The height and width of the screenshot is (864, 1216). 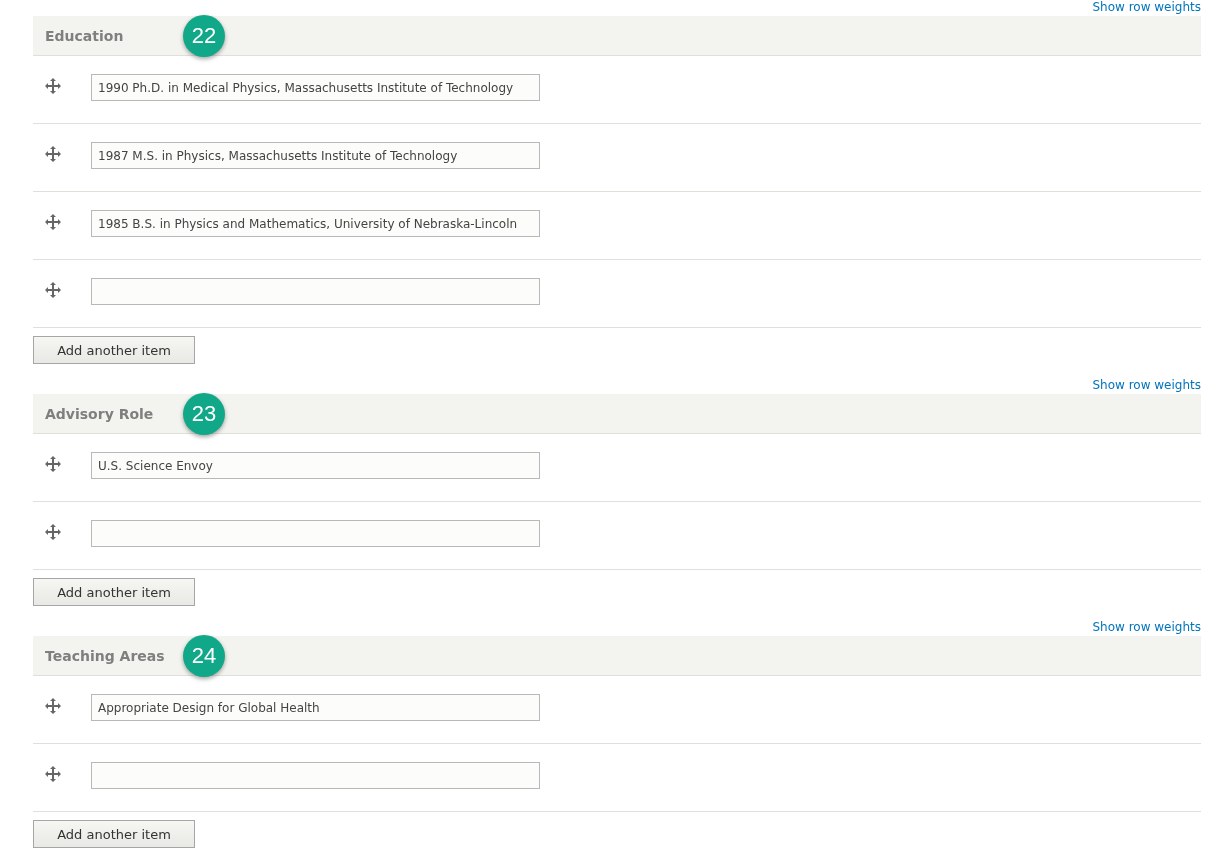 What do you see at coordinates (315, 87) in the screenshot?
I see `text-field: 1990 Ph.D. in Medical Physics, Massachusetts Institute of Technology` at bounding box center [315, 87].